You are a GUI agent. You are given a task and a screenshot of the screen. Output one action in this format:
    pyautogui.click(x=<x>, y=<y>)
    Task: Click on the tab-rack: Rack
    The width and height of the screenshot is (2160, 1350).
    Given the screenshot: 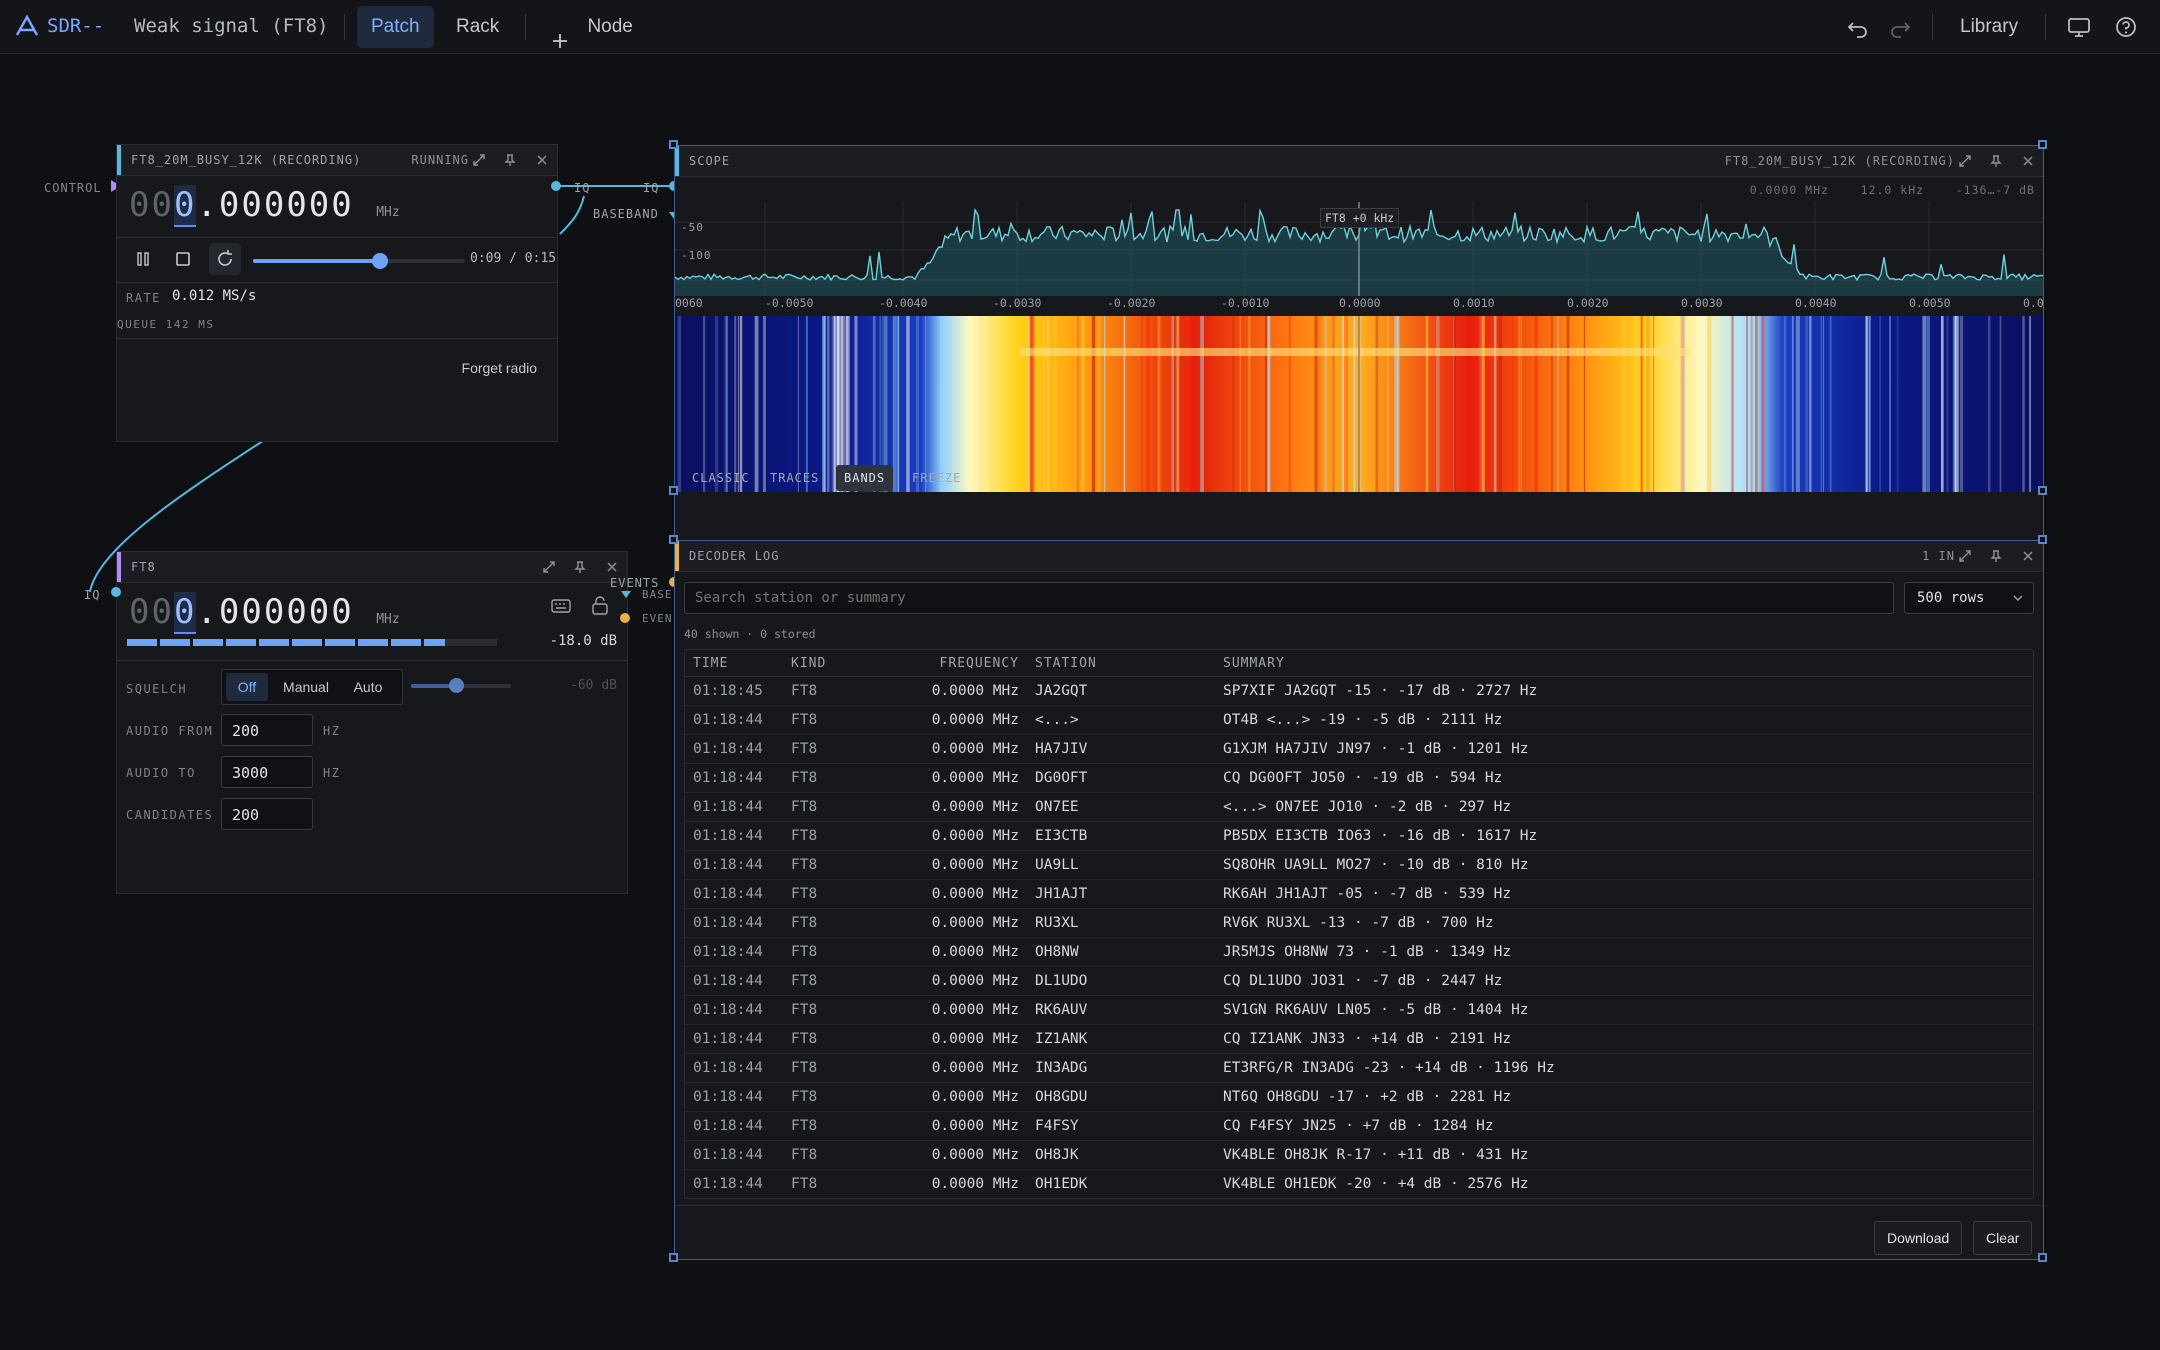 What is the action you would take?
    pyautogui.click(x=477, y=27)
    